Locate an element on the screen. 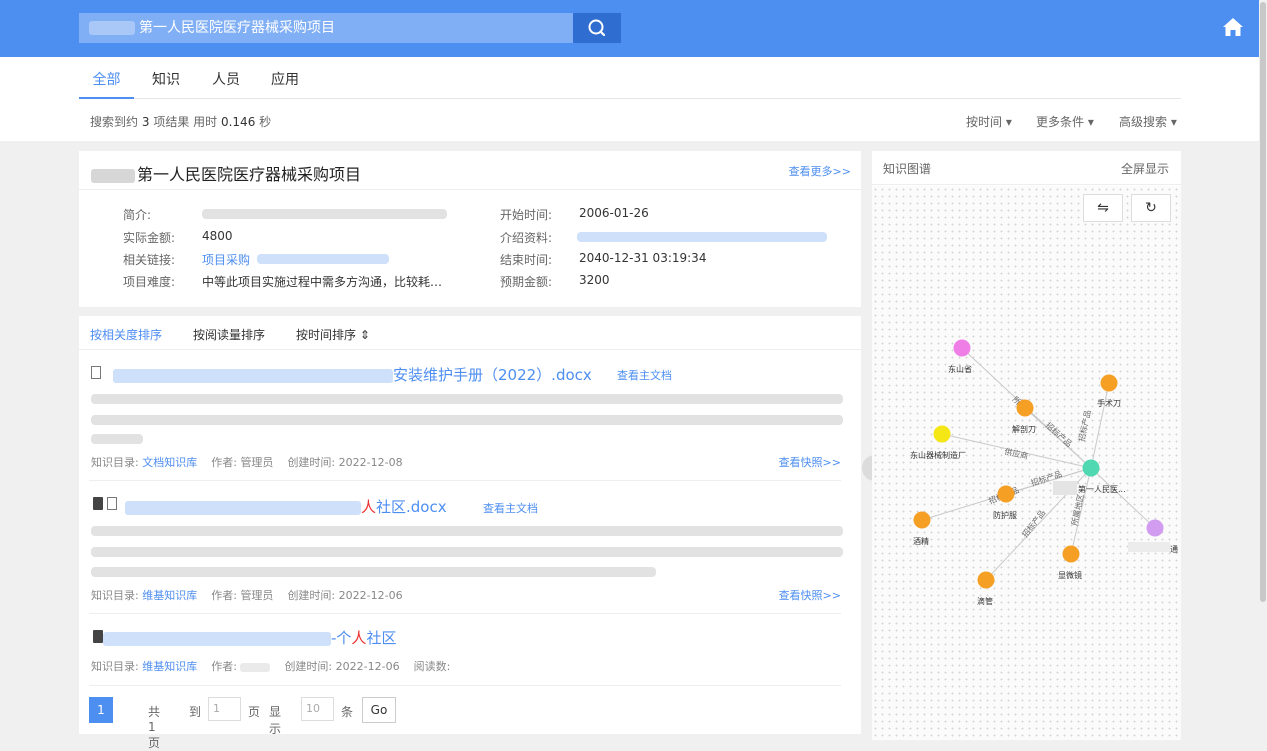 The height and width of the screenshot is (751, 1267). expected-value: 3200 is located at coordinates (594, 280).